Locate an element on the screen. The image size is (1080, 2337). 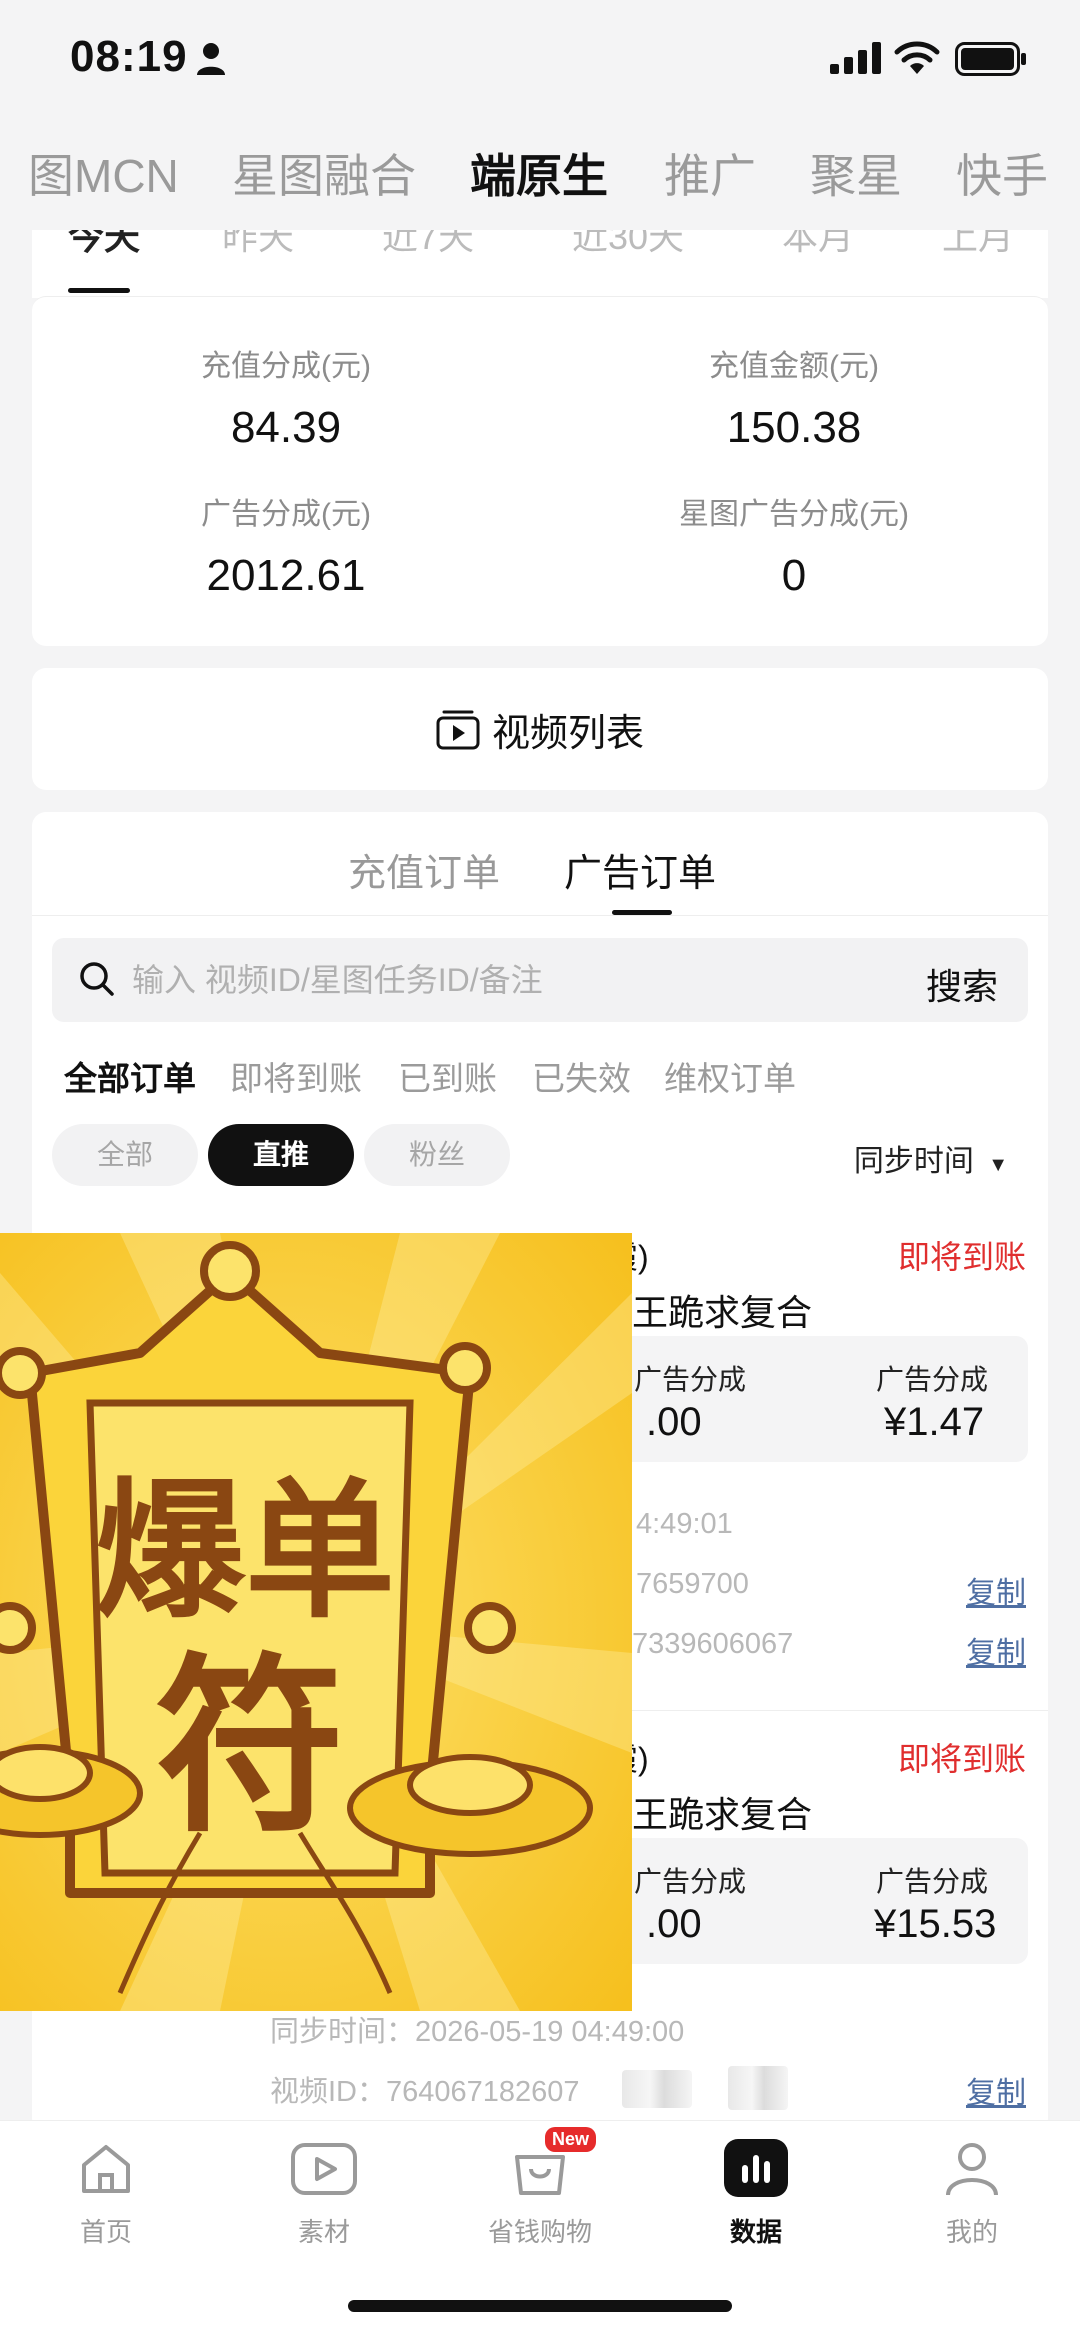
search-icon is located at coordinates (97, 979).